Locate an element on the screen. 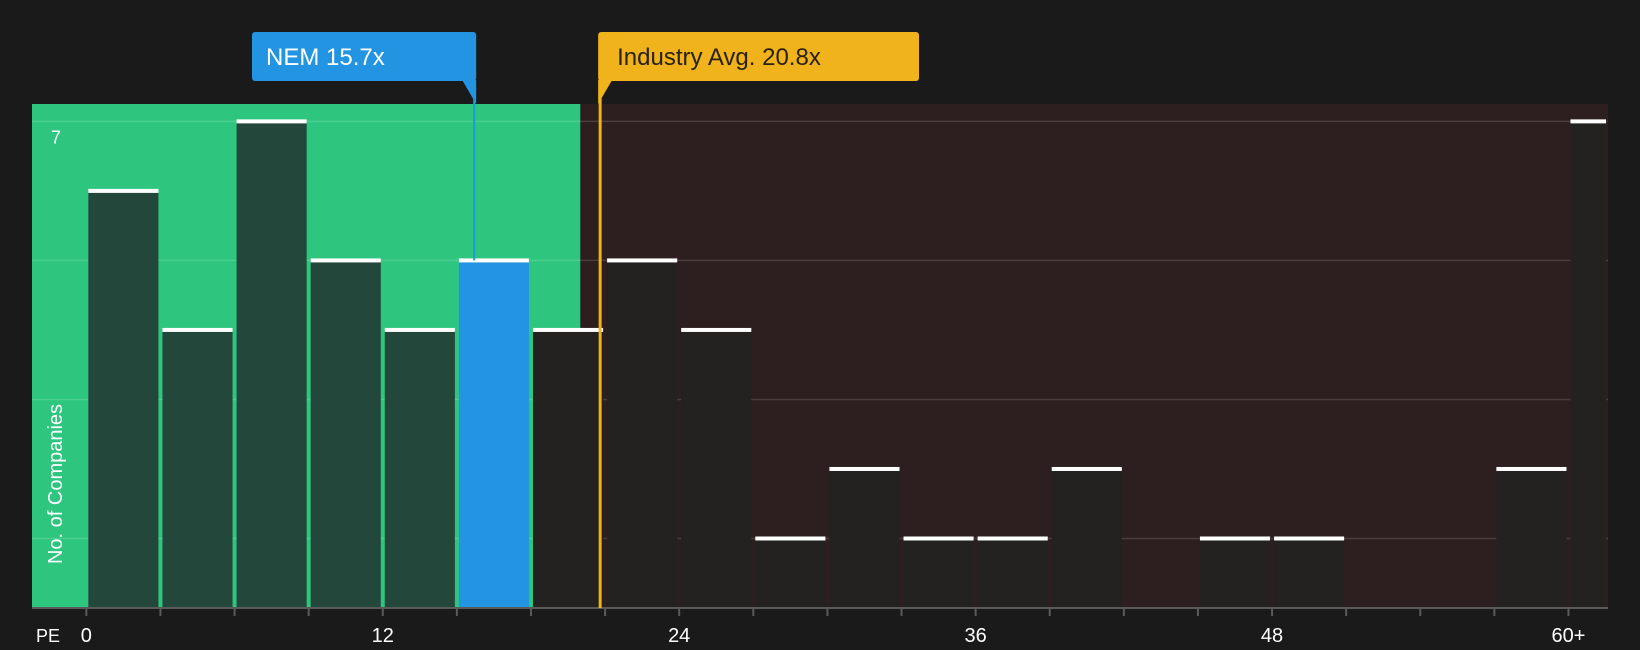  y-axis-label: No. of Companies is located at coordinates (56, 484).